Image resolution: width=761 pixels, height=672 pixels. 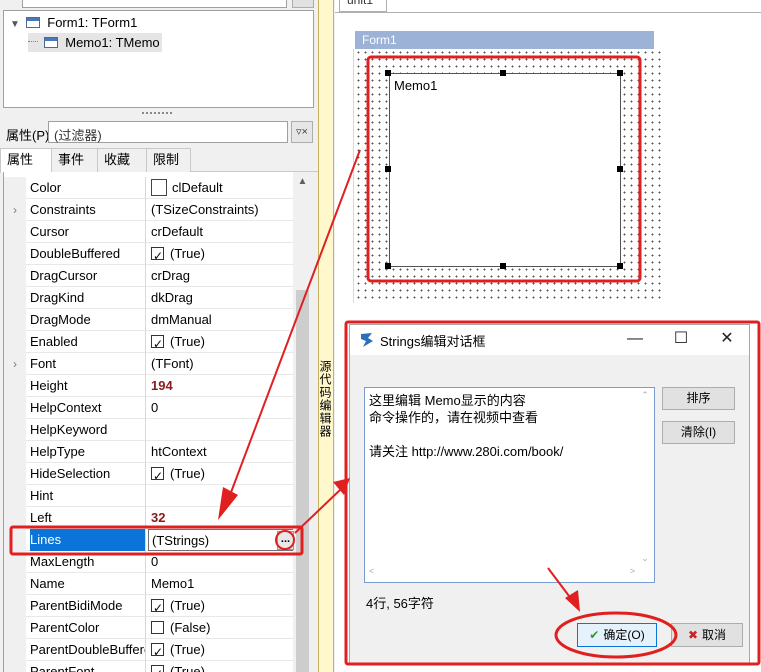 I want to click on property-row-constraints: › Constraints (TSizeConstraints), so click(x=148, y=210).